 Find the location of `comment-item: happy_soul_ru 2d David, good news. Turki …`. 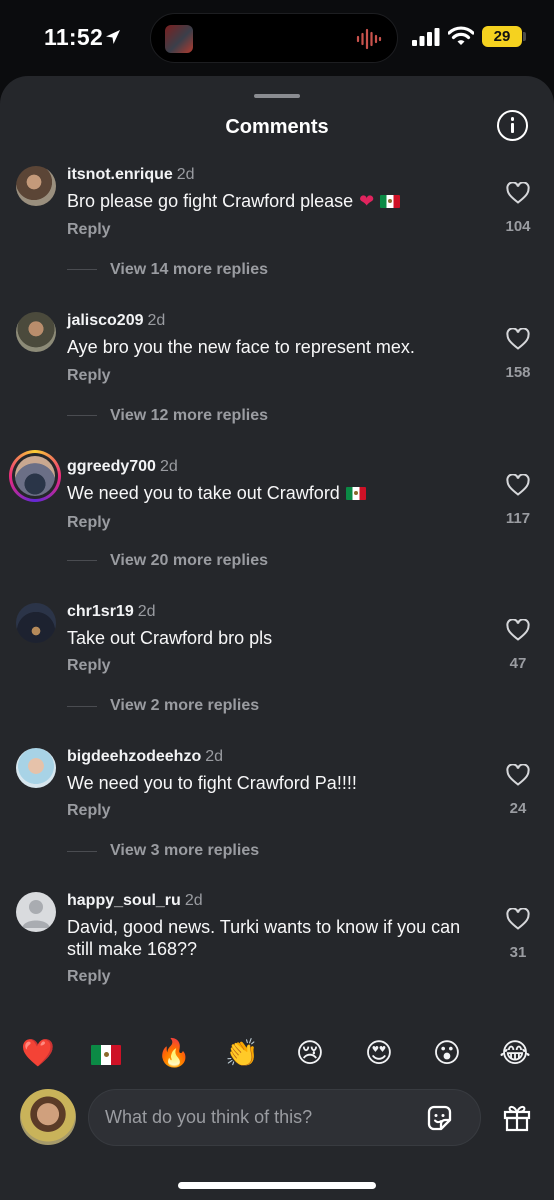

comment-item: happy_soul_ru 2d David, good news. Turki … is located at coordinates (277, 962).